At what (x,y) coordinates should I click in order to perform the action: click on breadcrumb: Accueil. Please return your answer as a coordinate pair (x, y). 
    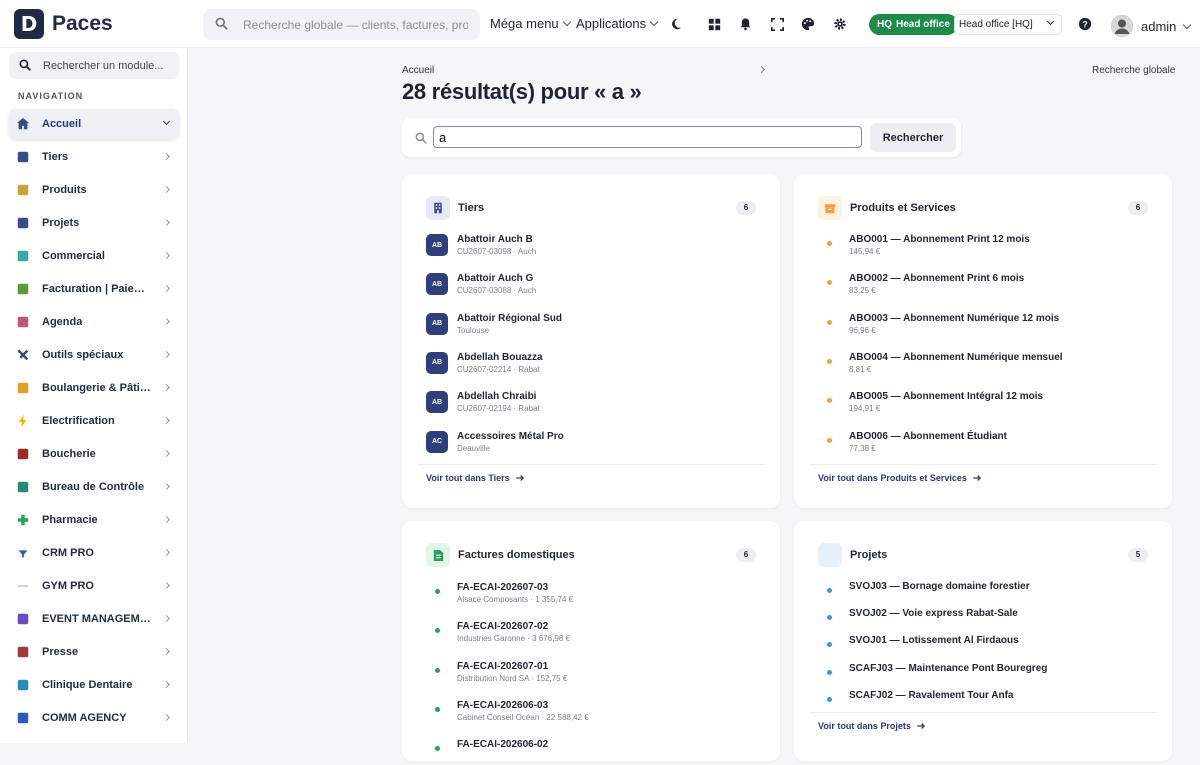
    Looking at the image, I should click on (418, 70).